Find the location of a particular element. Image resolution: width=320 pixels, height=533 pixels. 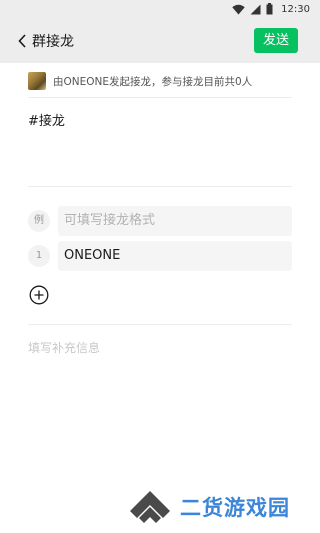

watermark: 二货游戏园 is located at coordinates (223, 507).